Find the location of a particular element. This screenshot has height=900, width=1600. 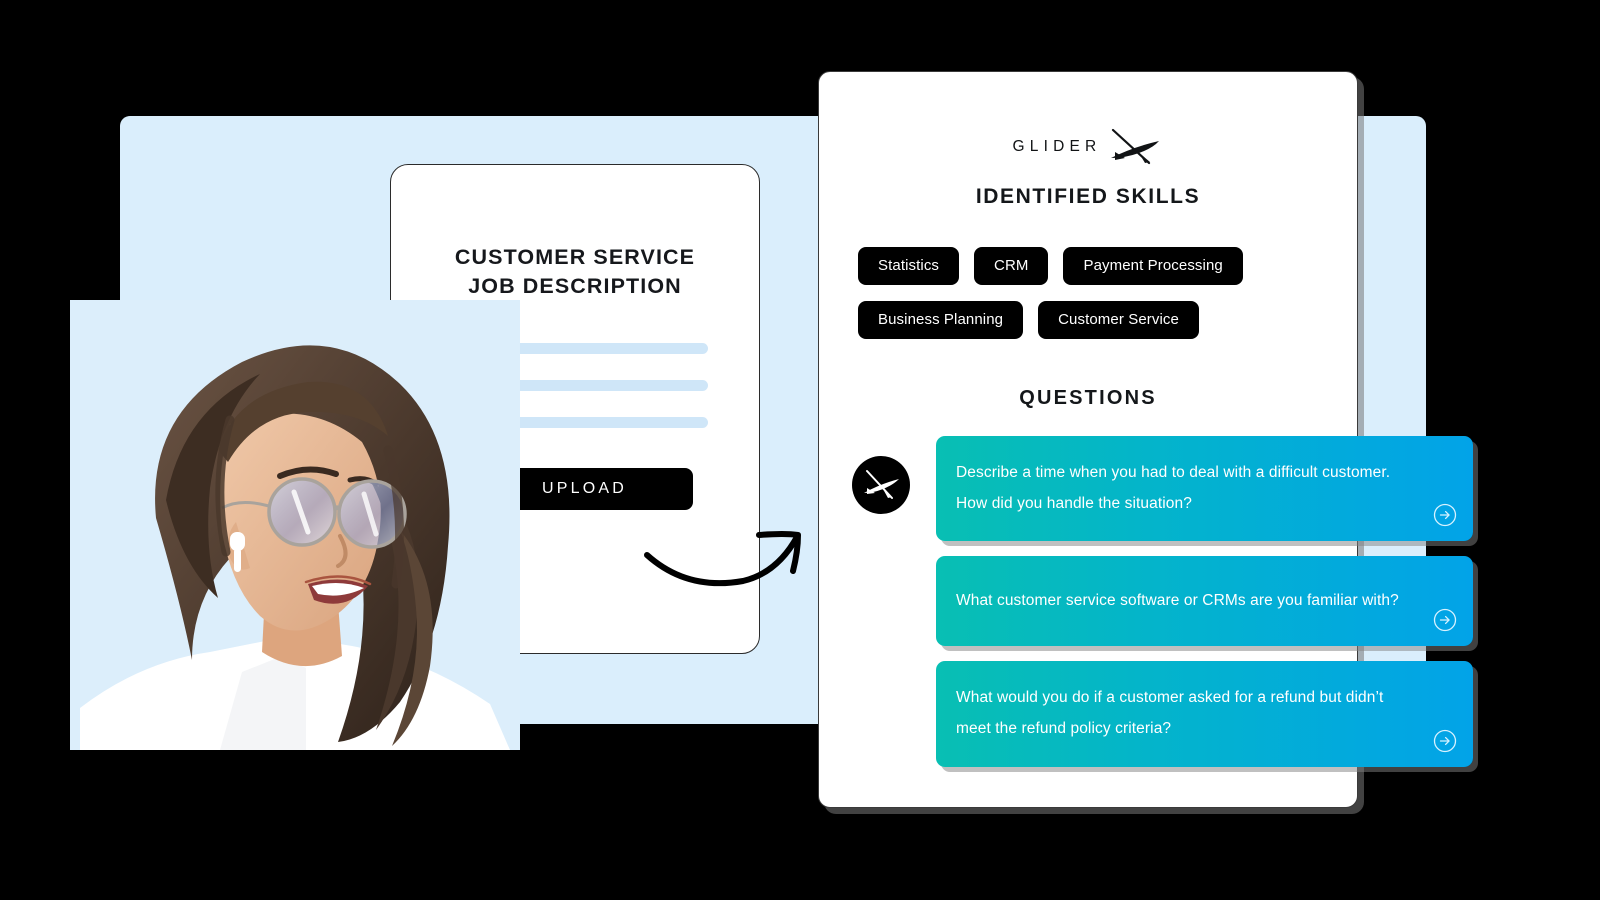

question-text-line-2: How did you handle the situation? is located at coordinates (1074, 503).